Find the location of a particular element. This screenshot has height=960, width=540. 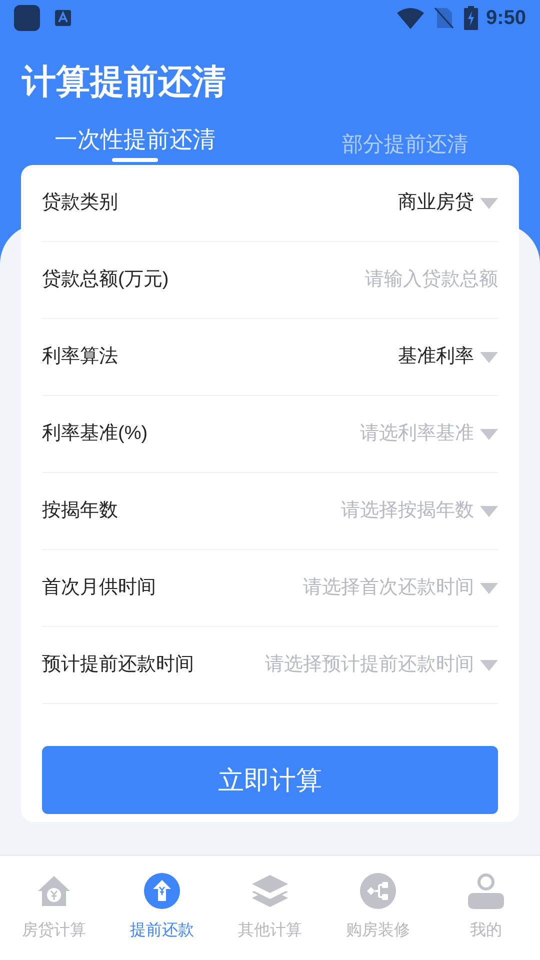

nav-item: 我的 is located at coordinates (486, 908).